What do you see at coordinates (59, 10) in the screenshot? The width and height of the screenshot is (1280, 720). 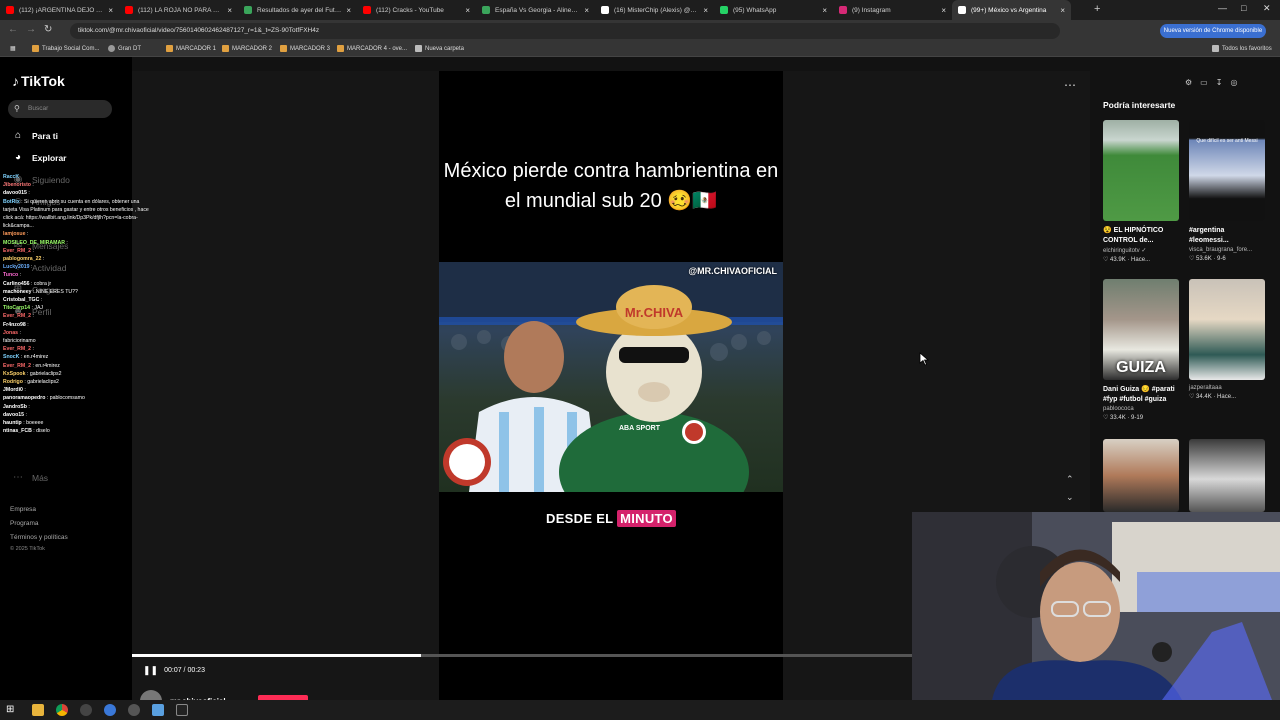 I see `browser-tab: (112) ¡ARGENTINA DEJÓ AFUE ×` at bounding box center [59, 10].